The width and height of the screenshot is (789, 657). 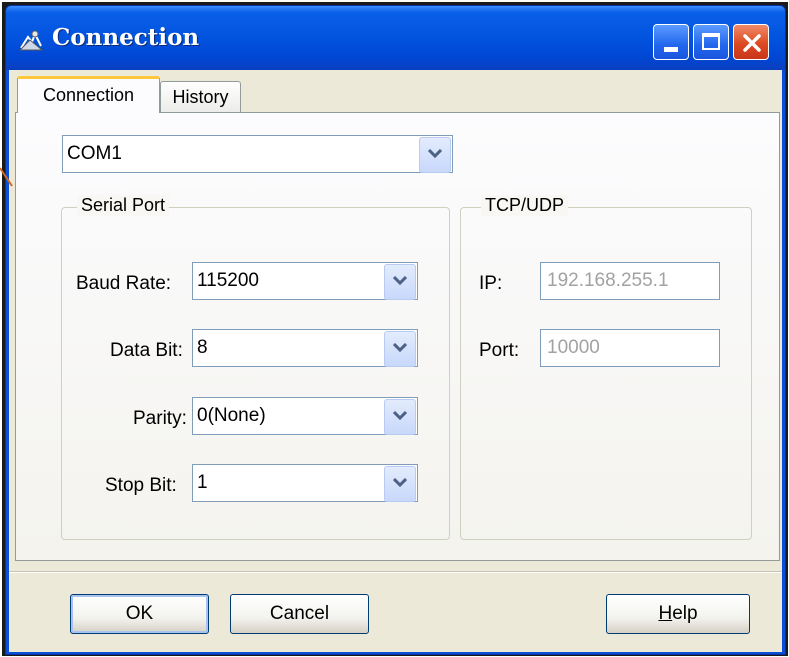 I want to click on parity-value: 0(None), so click(x=231, y=415).